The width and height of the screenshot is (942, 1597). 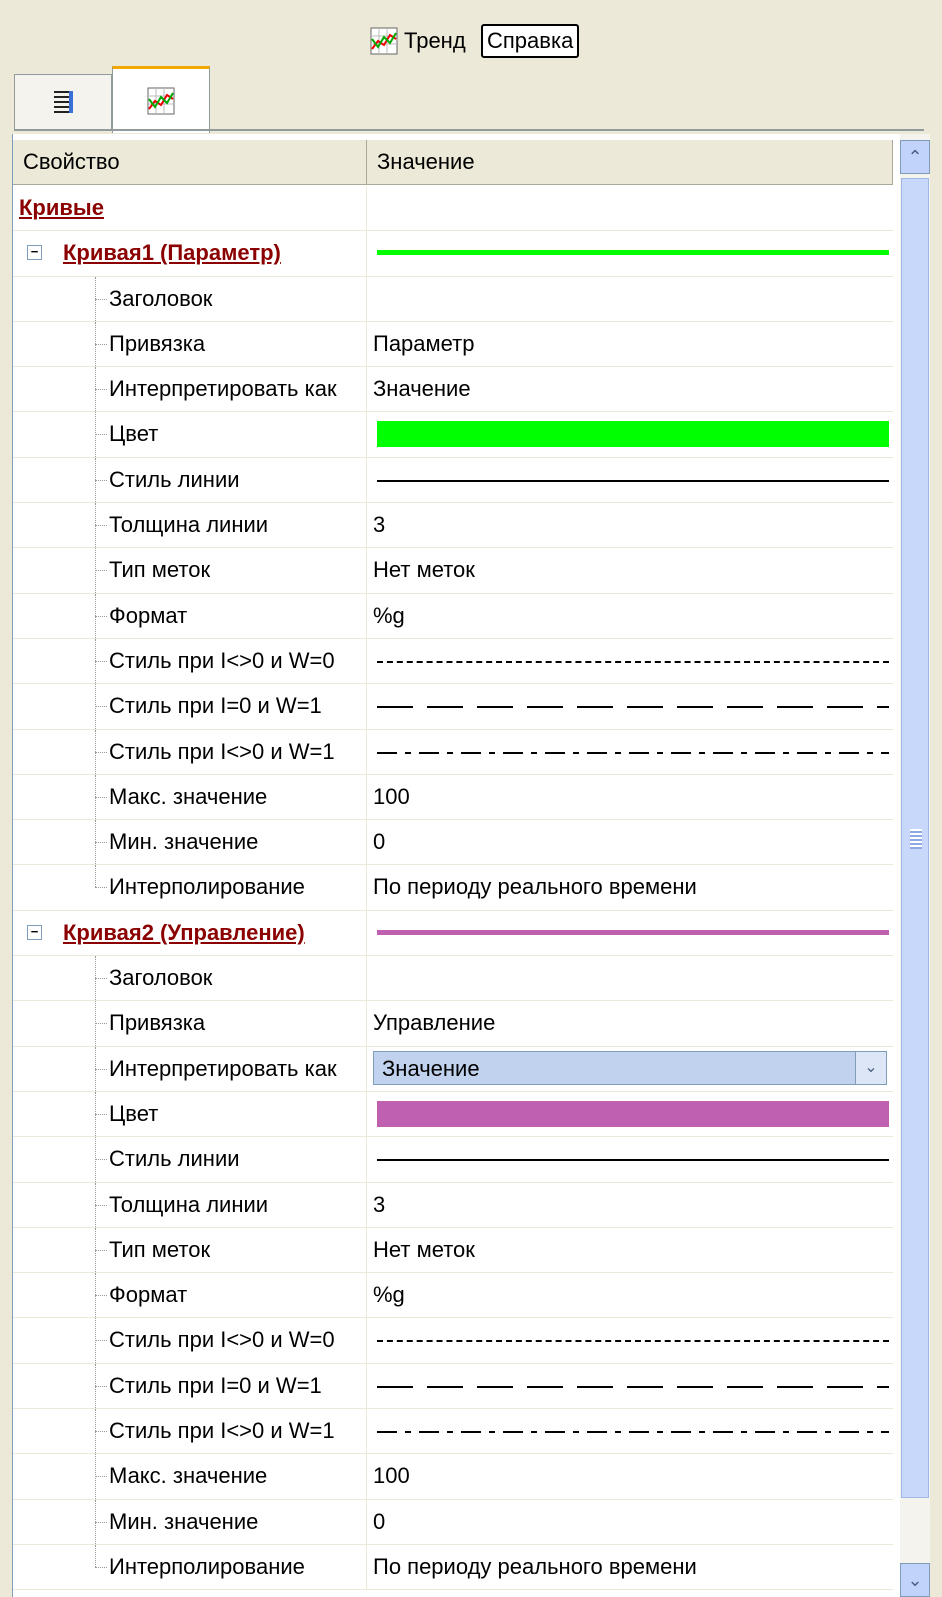 I want to click on chevron-up-icon: ⌃, so click(x=915, y=157).